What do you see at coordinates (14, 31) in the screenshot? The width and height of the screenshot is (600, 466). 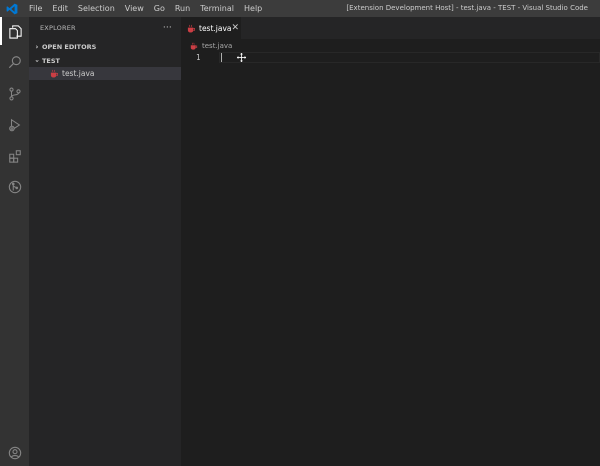 I see `explorer-icon` at bounding box center [14, 31].